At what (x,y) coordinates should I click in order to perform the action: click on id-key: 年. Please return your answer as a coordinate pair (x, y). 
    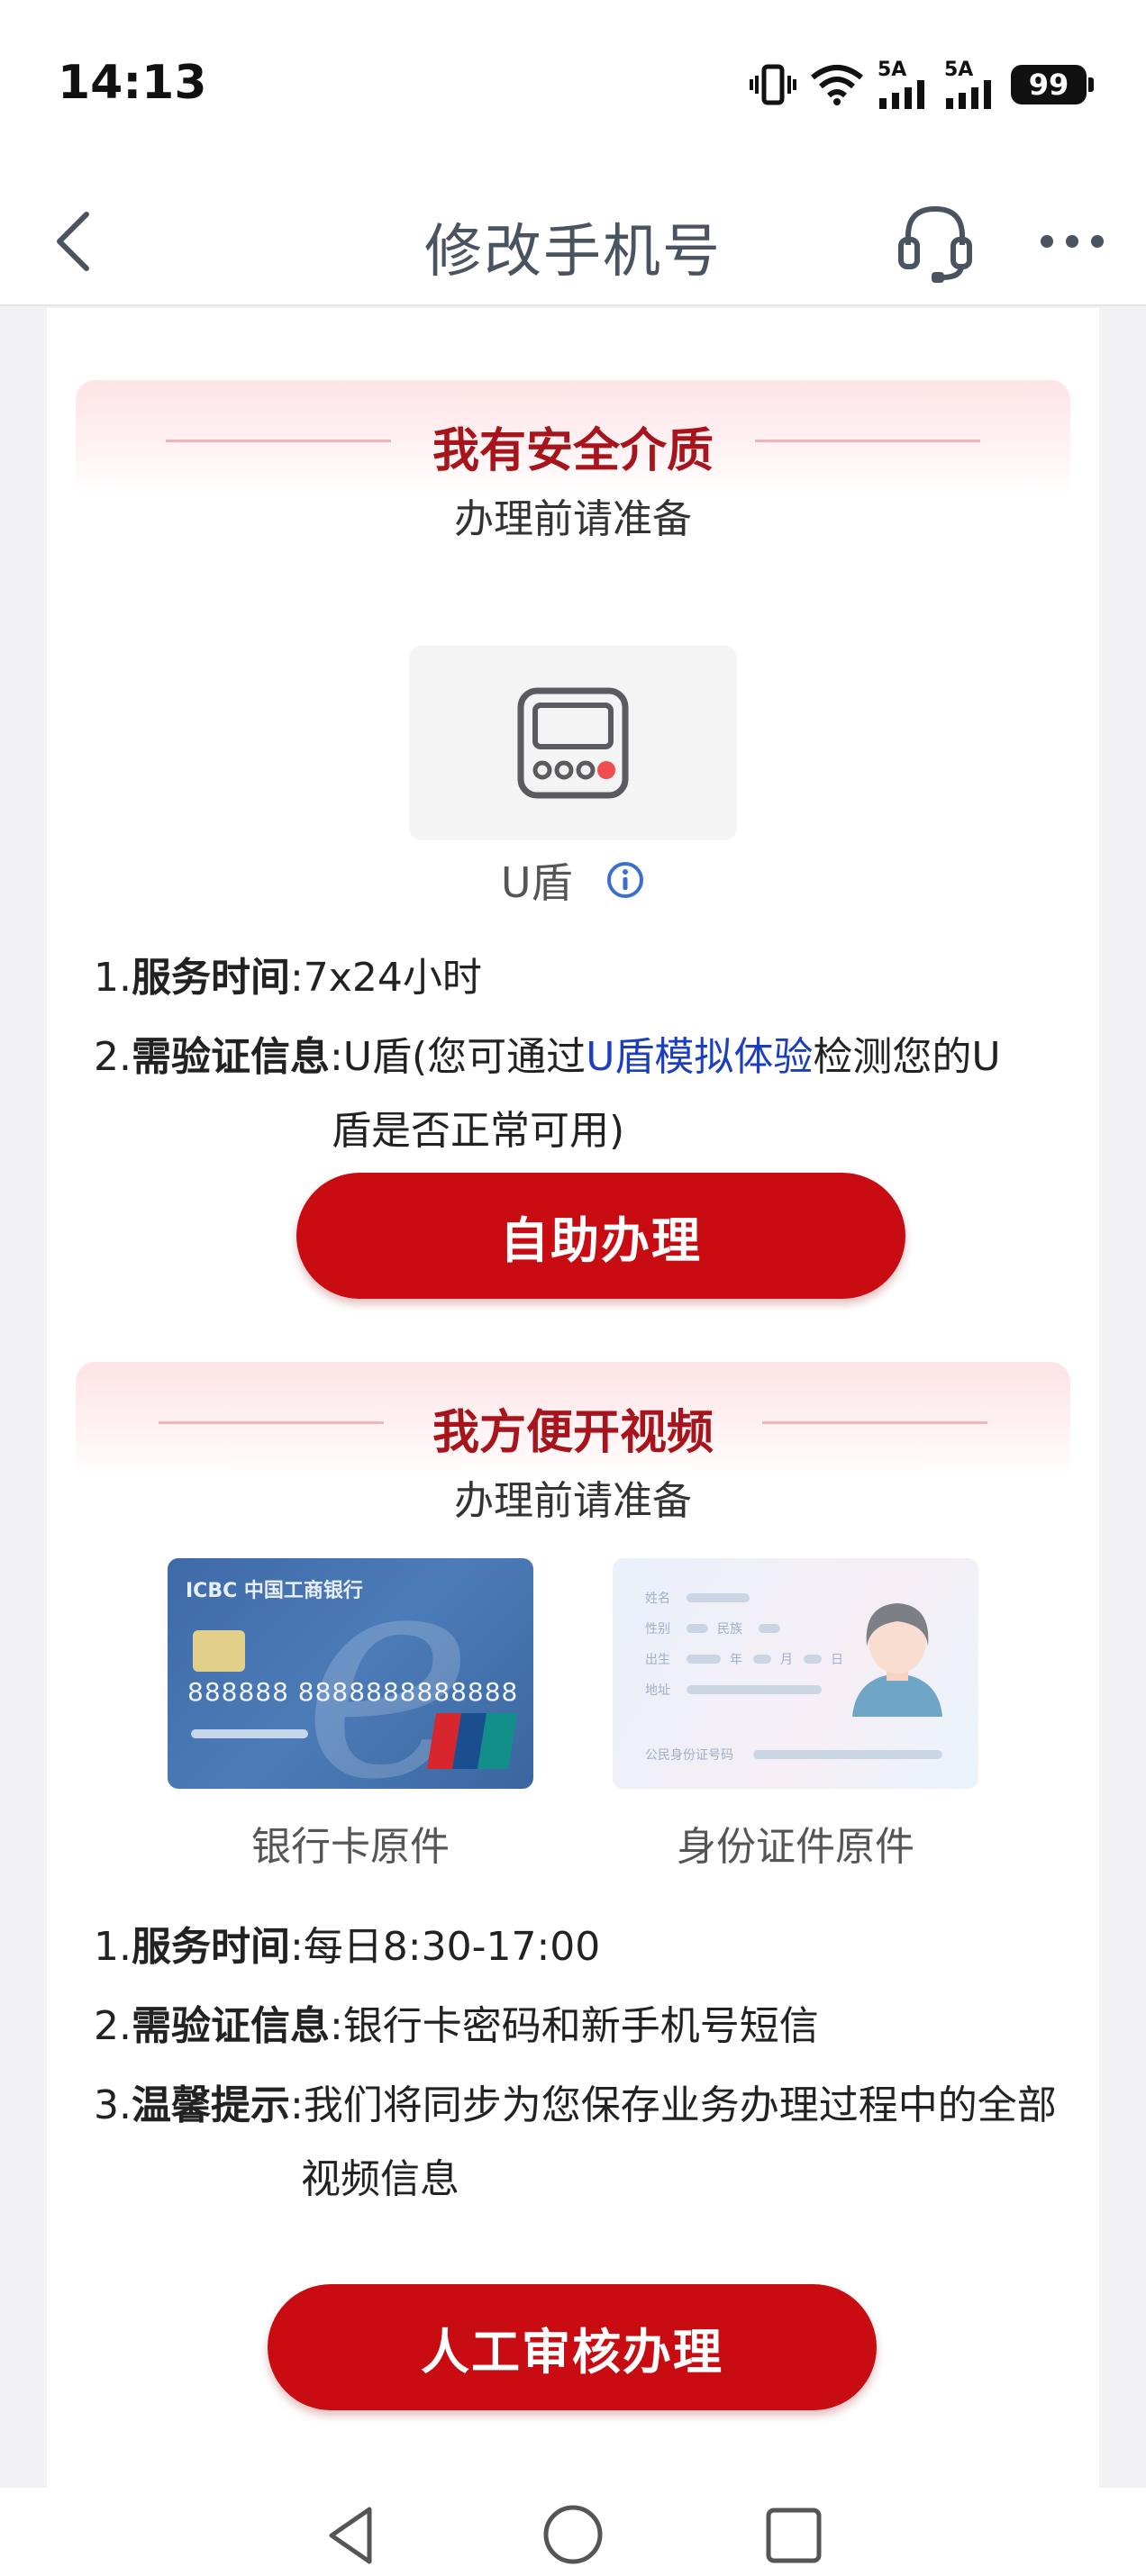
    Looking at the image, I should click on (736, 1660).